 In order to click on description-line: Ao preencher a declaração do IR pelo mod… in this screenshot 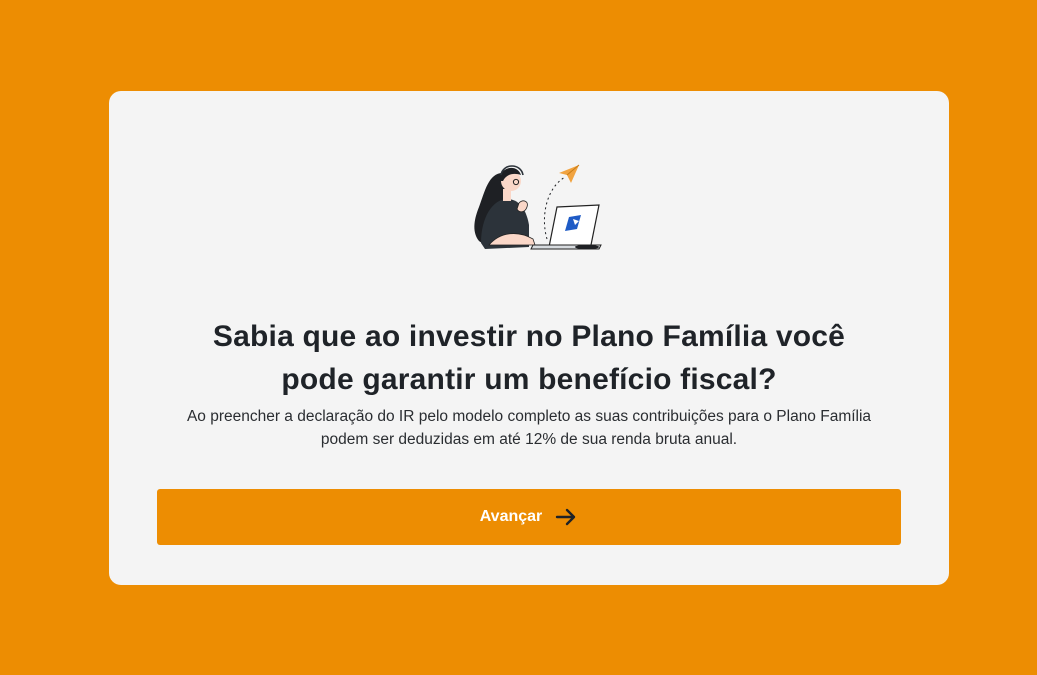, I will do `click(529, 416)`.